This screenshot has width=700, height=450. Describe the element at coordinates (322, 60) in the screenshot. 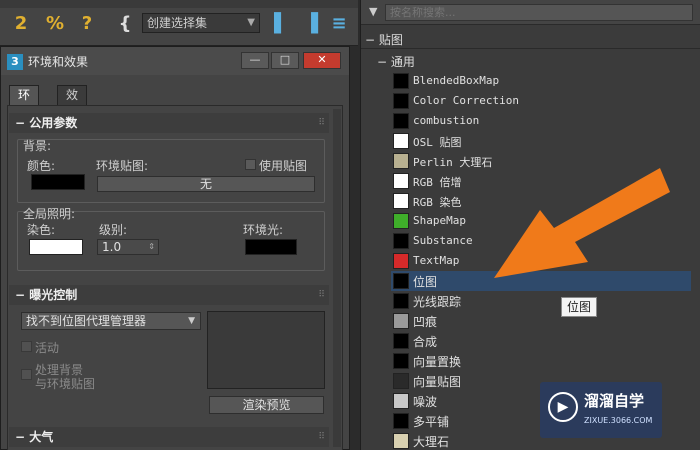

I see `close-button: ✕` at that location.